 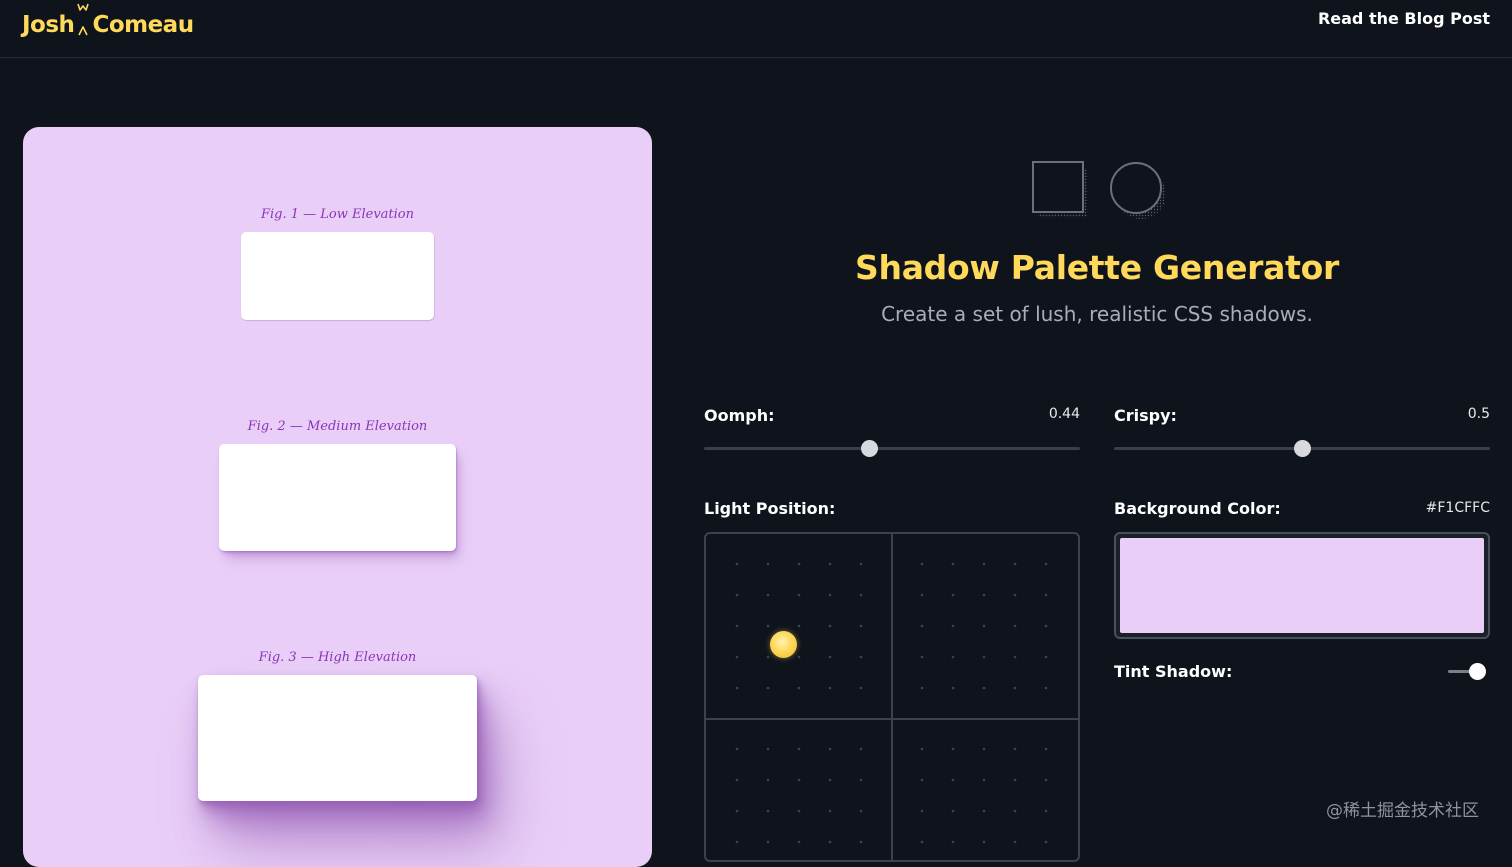 I want to click on circle-shadow-icon, so click(x=1138, y=190).